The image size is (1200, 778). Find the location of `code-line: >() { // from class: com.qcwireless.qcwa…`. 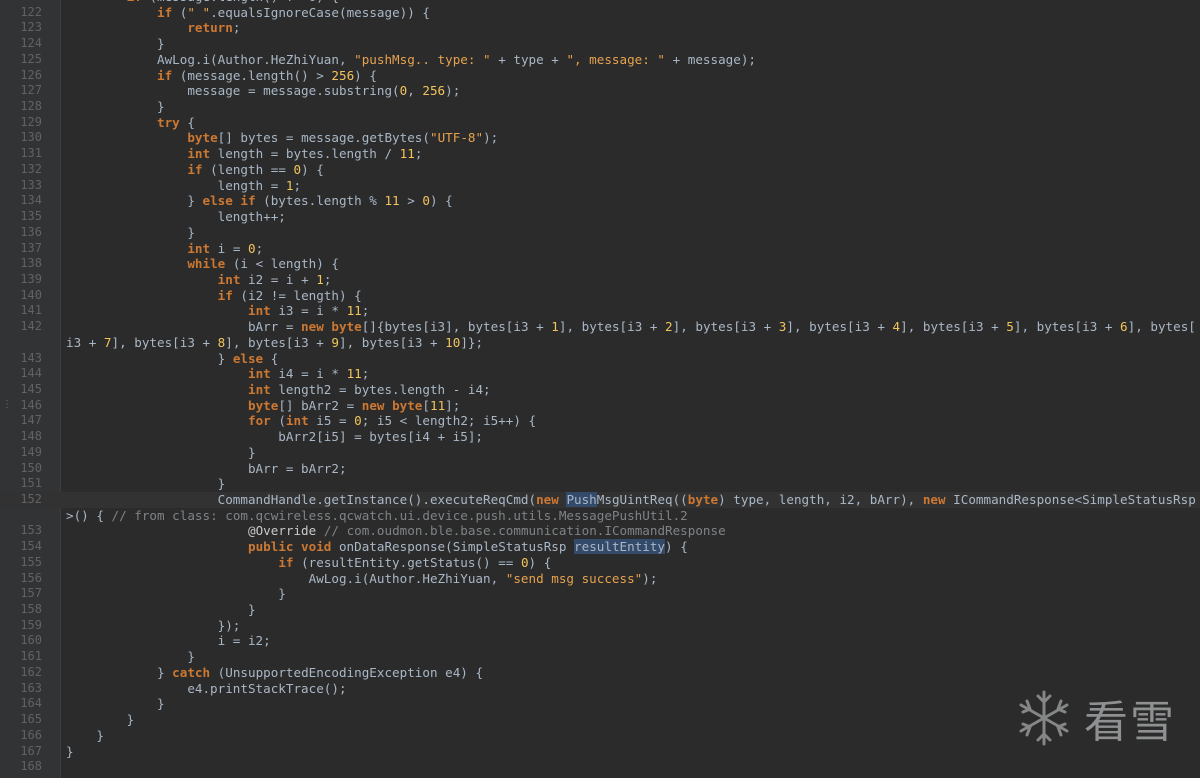

code-line: >() { // from class: com.qcwireless.qcwa… is located at coordinates (600, 516).